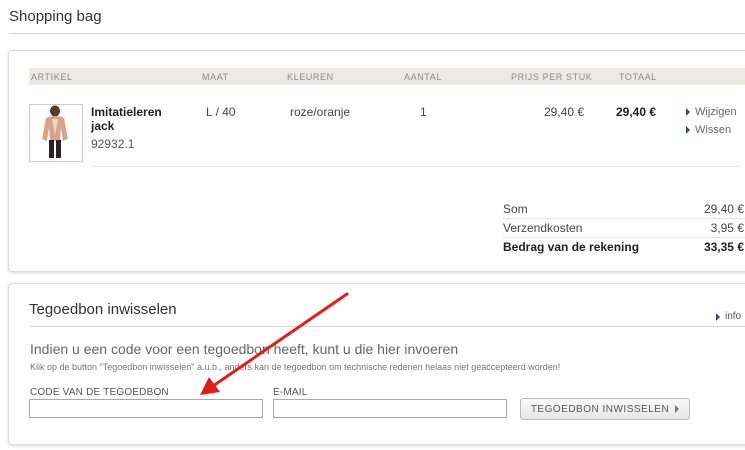 The height and width of the screenshot is (450, 745). I want to click on voucher-code-label: CODE VAN DE TEGOEDBON, so click(99, 392).